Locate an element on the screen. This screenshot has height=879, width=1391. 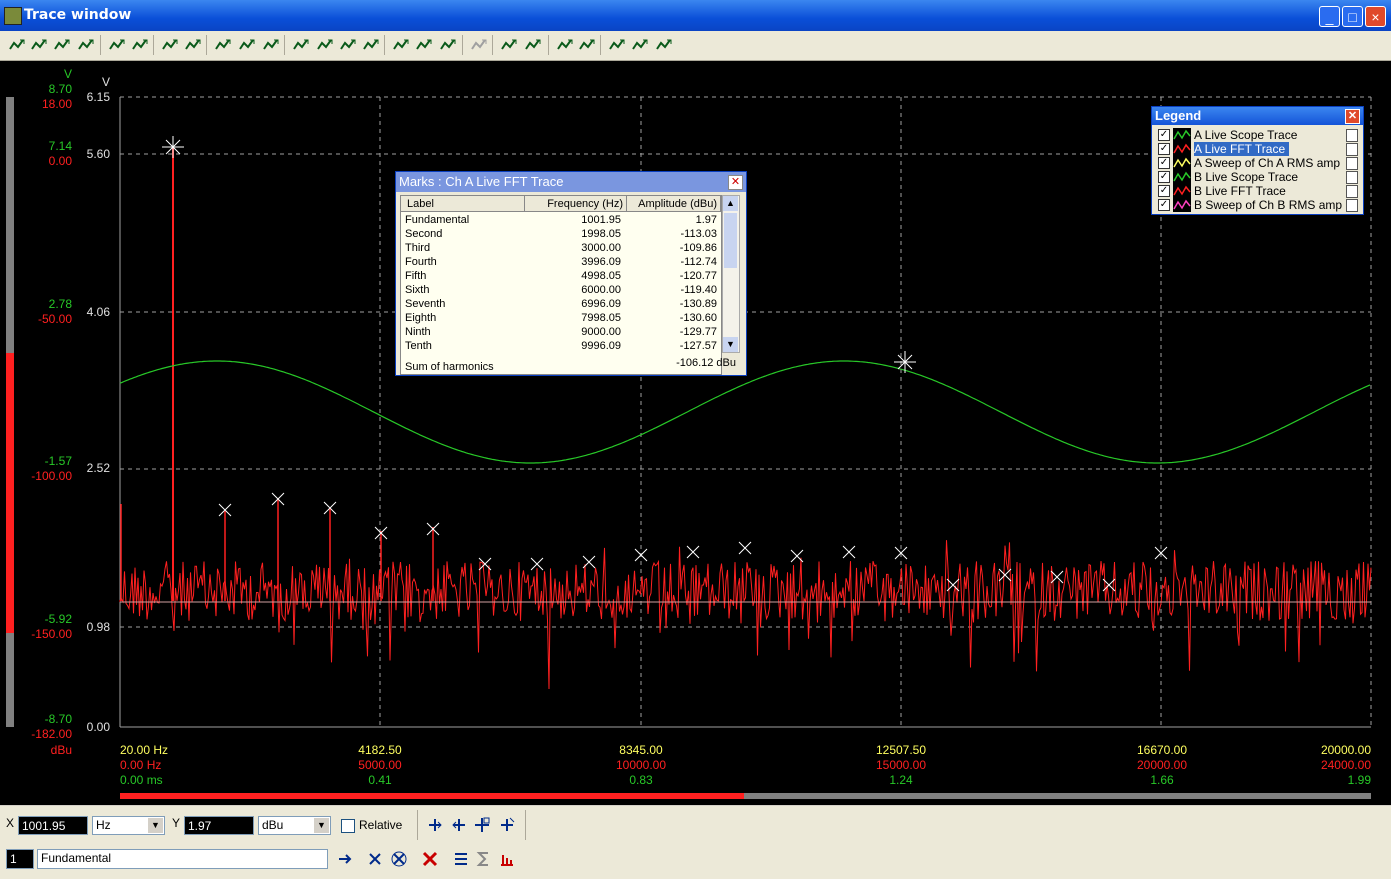
fundamental-cursor-mark is located at coordinates (173, 147).